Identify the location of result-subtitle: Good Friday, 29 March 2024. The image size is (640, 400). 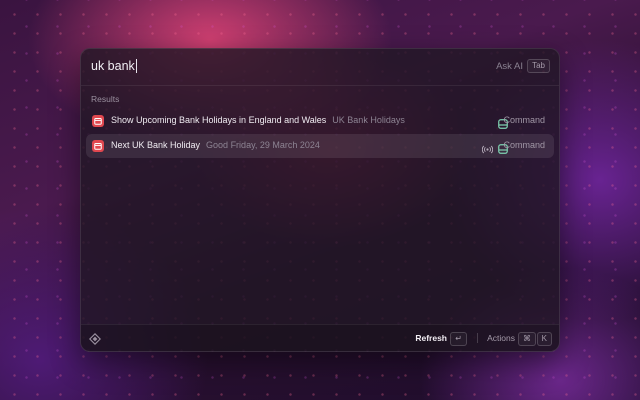
(263, 145).